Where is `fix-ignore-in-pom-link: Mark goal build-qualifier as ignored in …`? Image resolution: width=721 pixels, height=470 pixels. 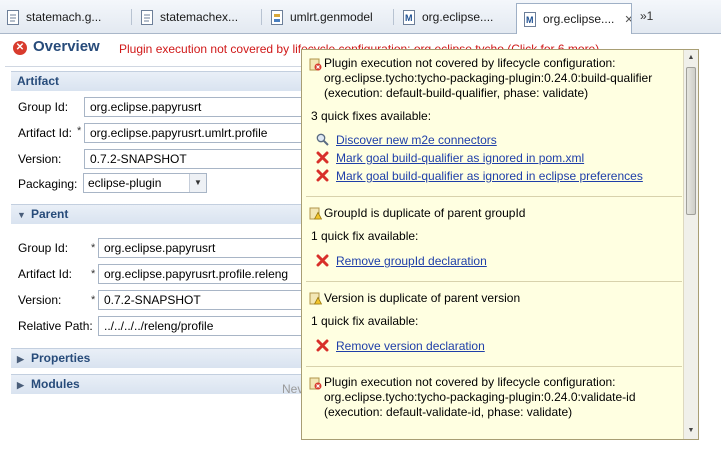 fix-ignore-in-pom-link: Mark goal build-qualifier as ignored in … is located at coordinates (460, 158).